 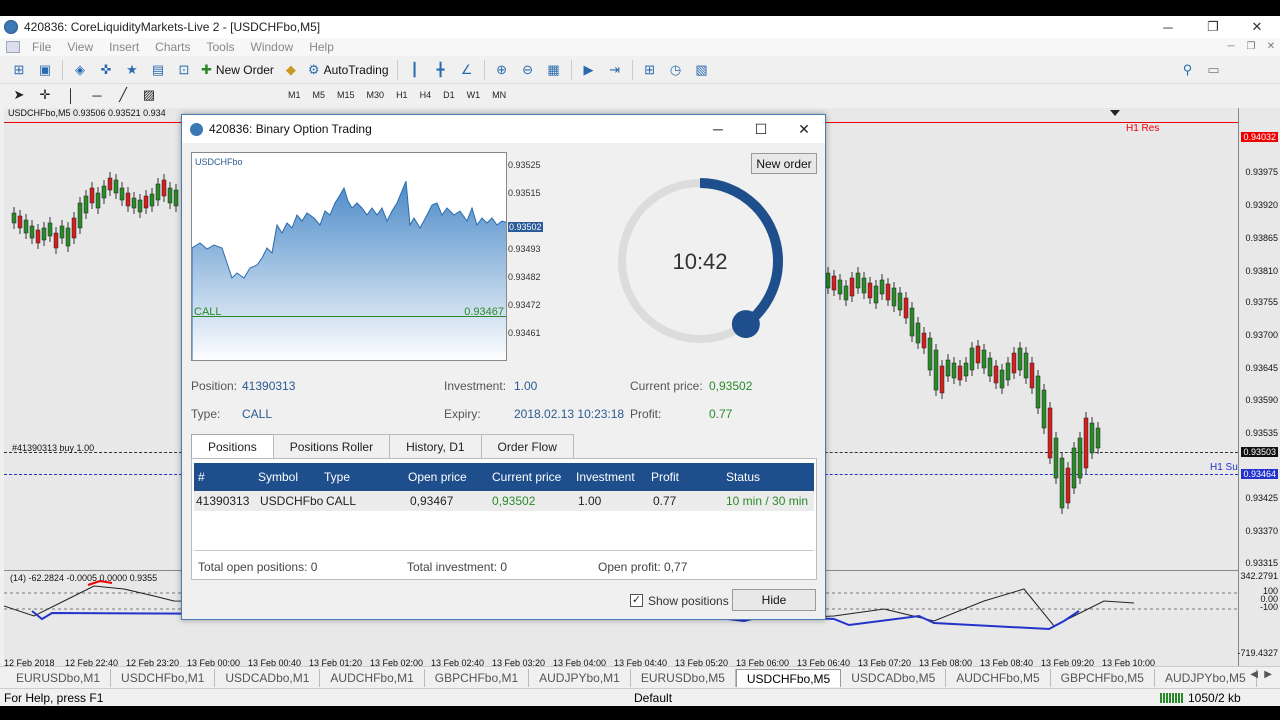 What do you see at coordinates (232, 446) in the screenshot?
I see `tab-positions: Positions` at bounding box center [232, 446].